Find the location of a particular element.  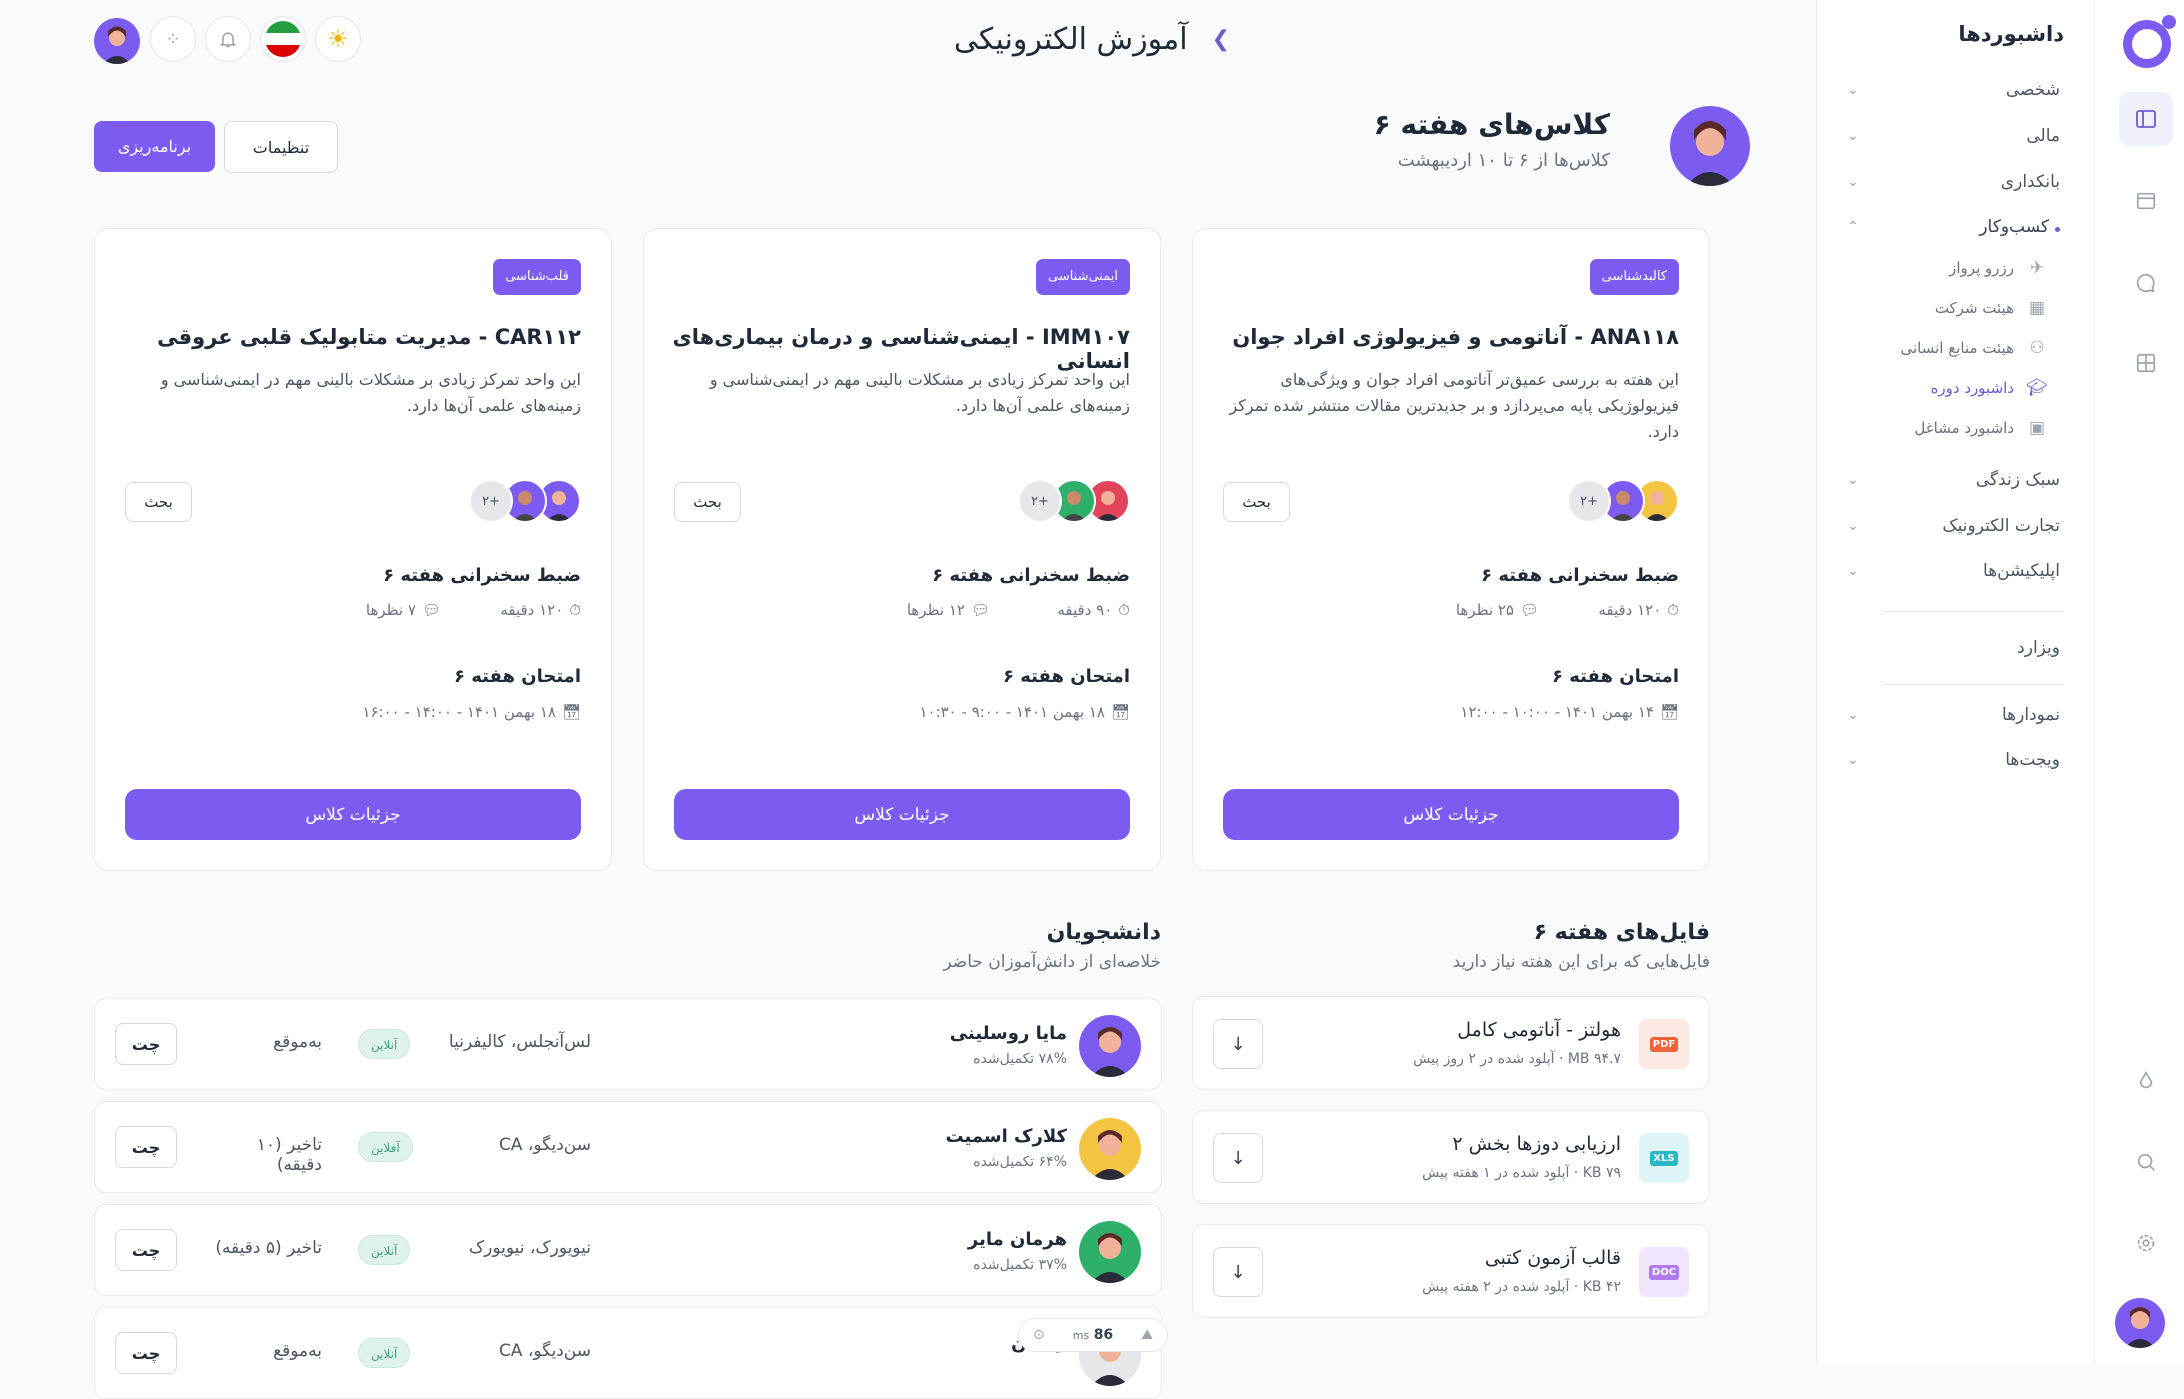

sidebar-subitem-course: 🎓︎ داشبورد دوره is located at coordinates (1947, 388).